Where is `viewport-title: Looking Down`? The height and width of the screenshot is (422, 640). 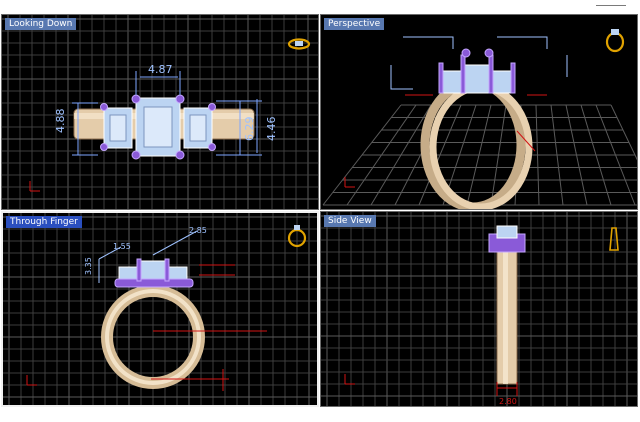
viewport-title: Looking Down is located at coordinates (41, 24).